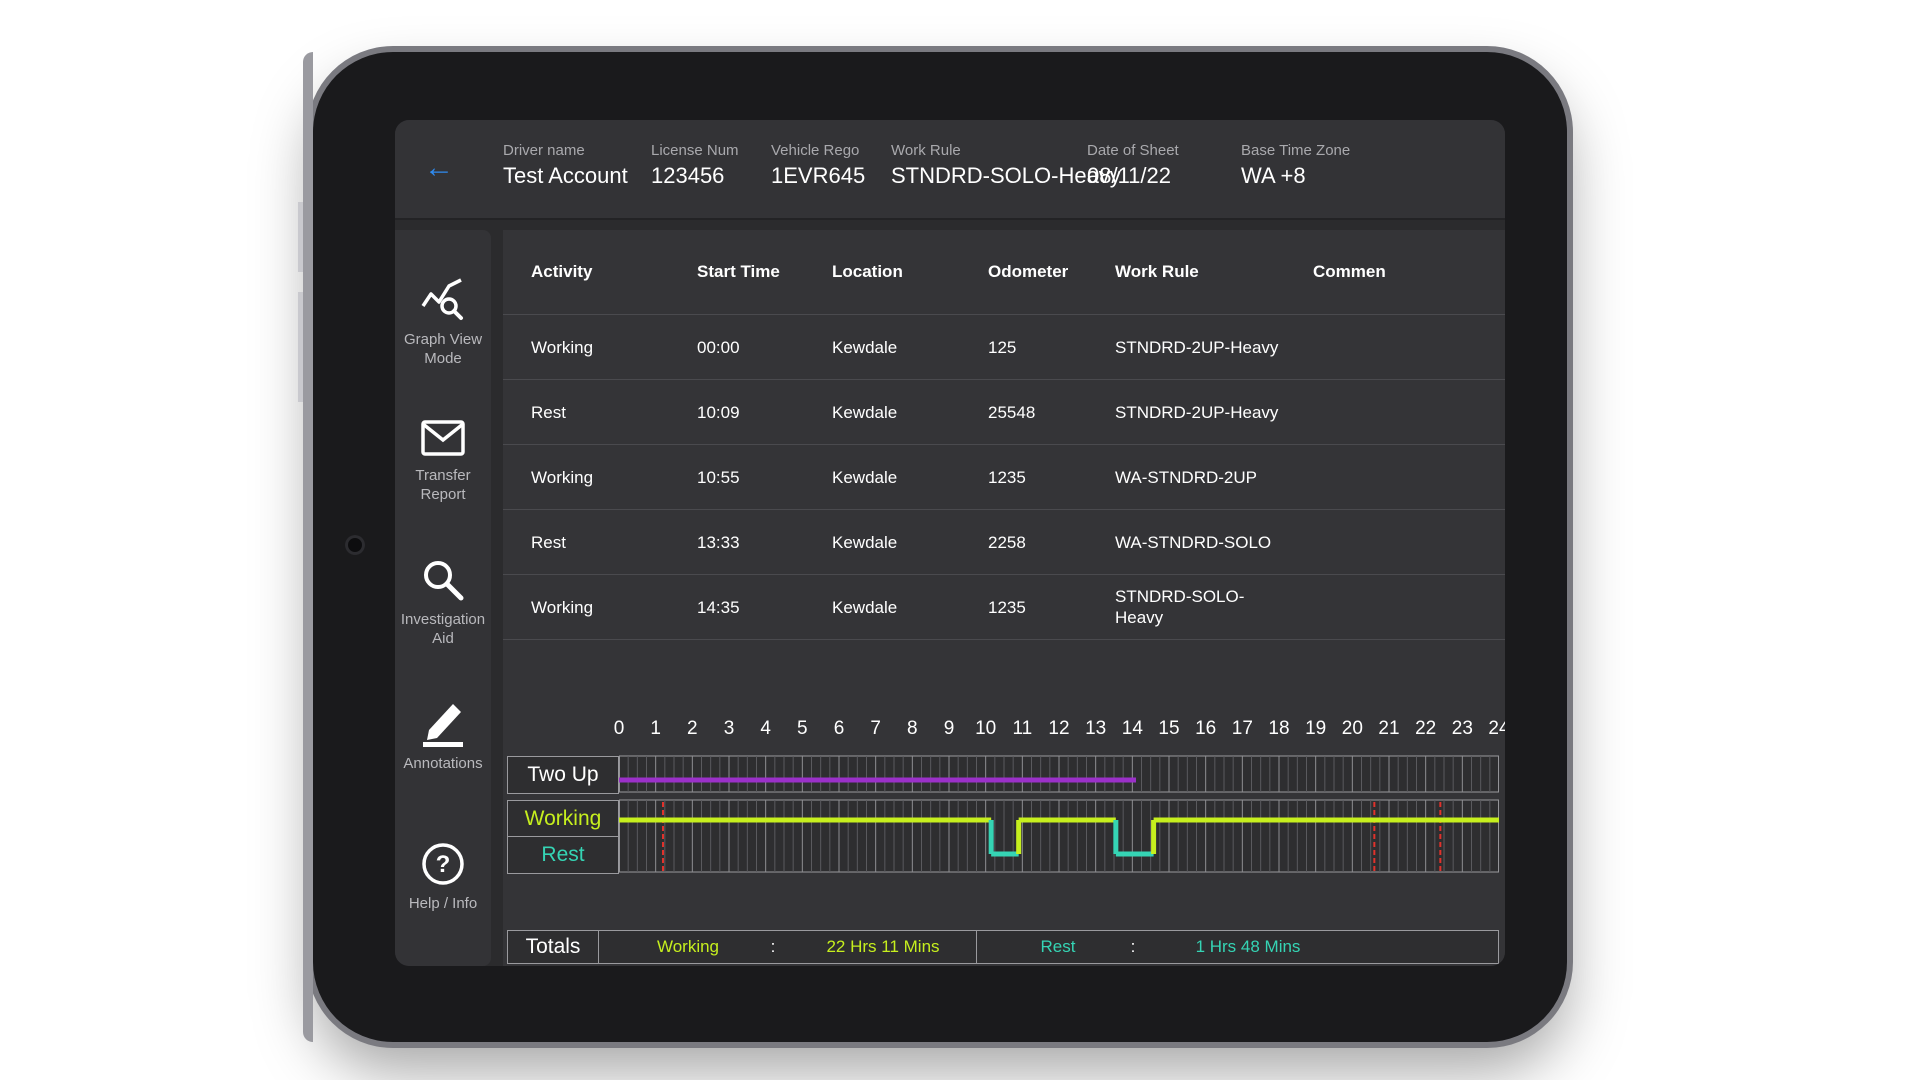  I want to click on hour-tick-label: 8, so click(912, 728).